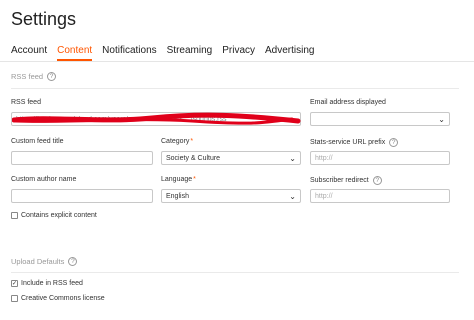 The height and width of the screenshot is (320, 474). What do you see at coordinates (380, 158) in the screenshot?
I see `stats-prefix-field: http://` at bounding box center [380, 158].